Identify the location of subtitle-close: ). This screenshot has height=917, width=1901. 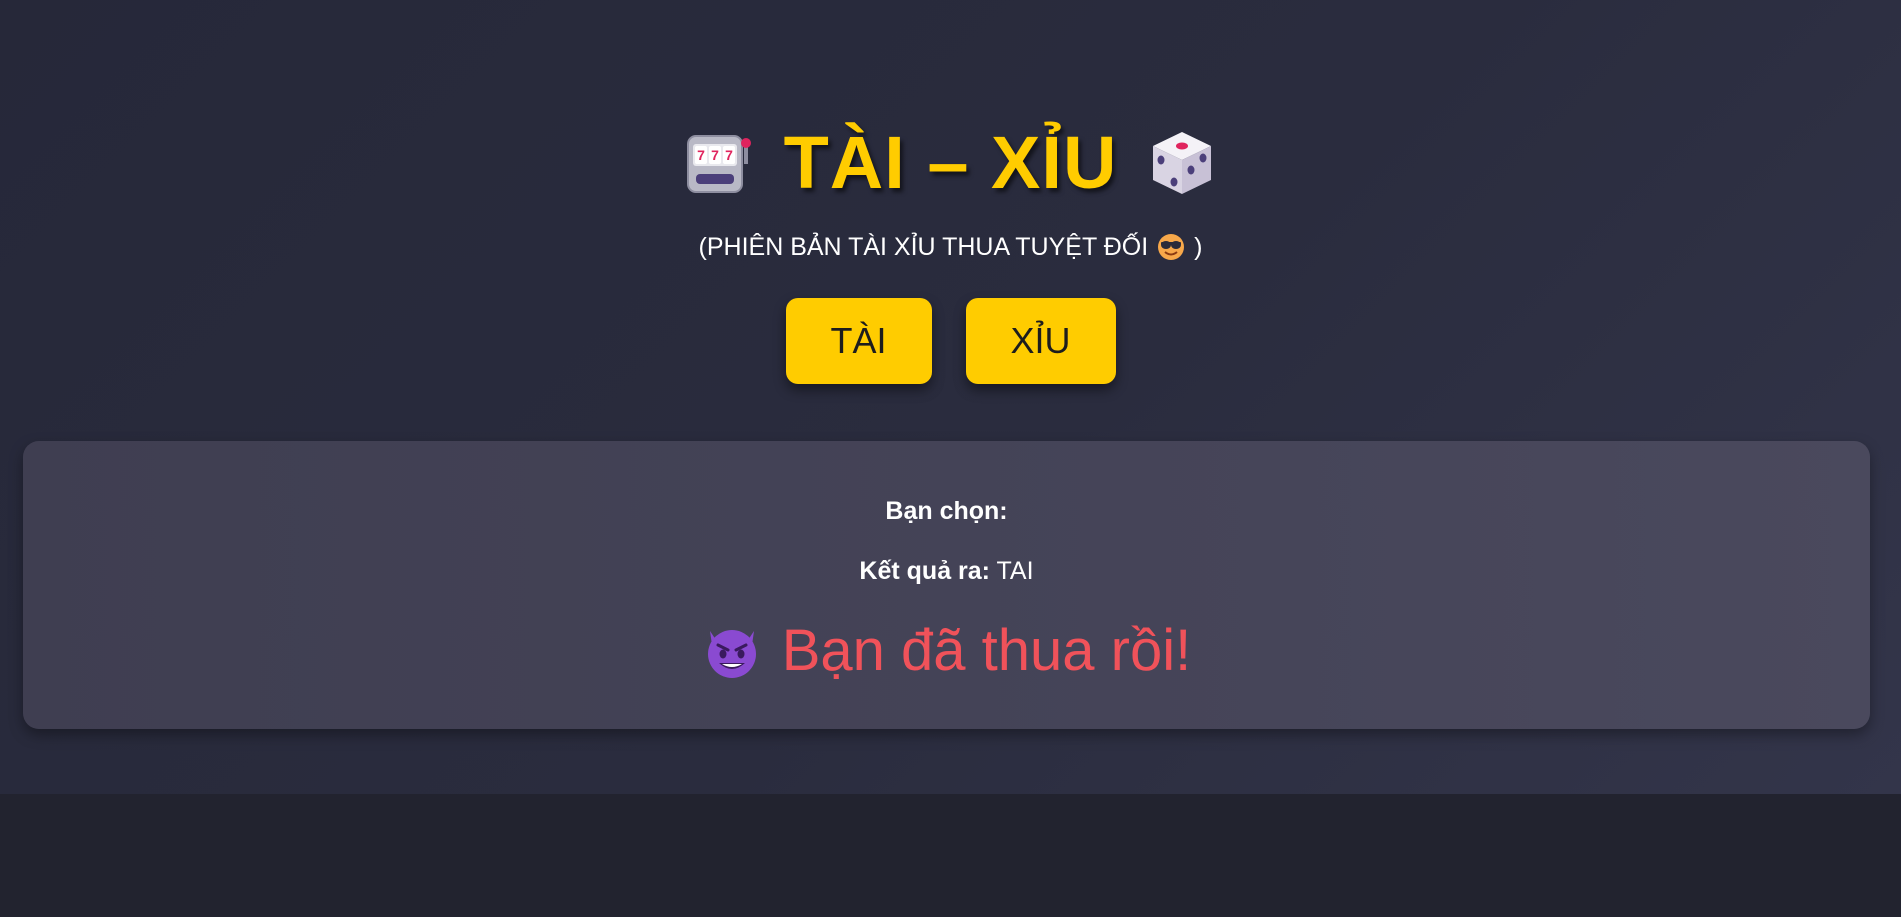
(1198, 246).